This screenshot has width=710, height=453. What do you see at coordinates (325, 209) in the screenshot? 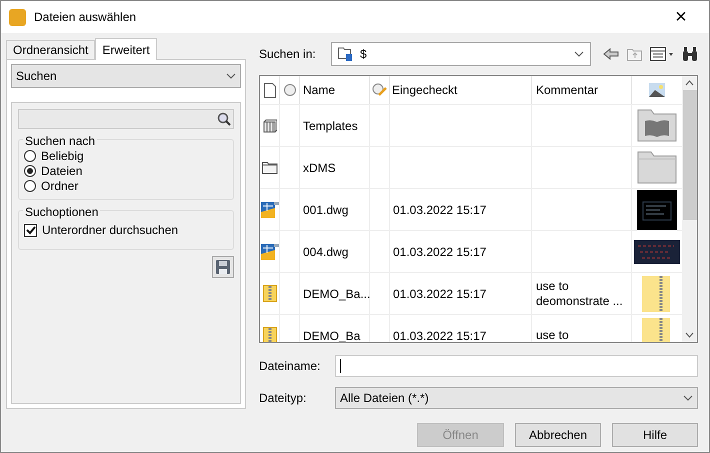
I see `file-name: 001.dwg` at bounding box center [325, 209].